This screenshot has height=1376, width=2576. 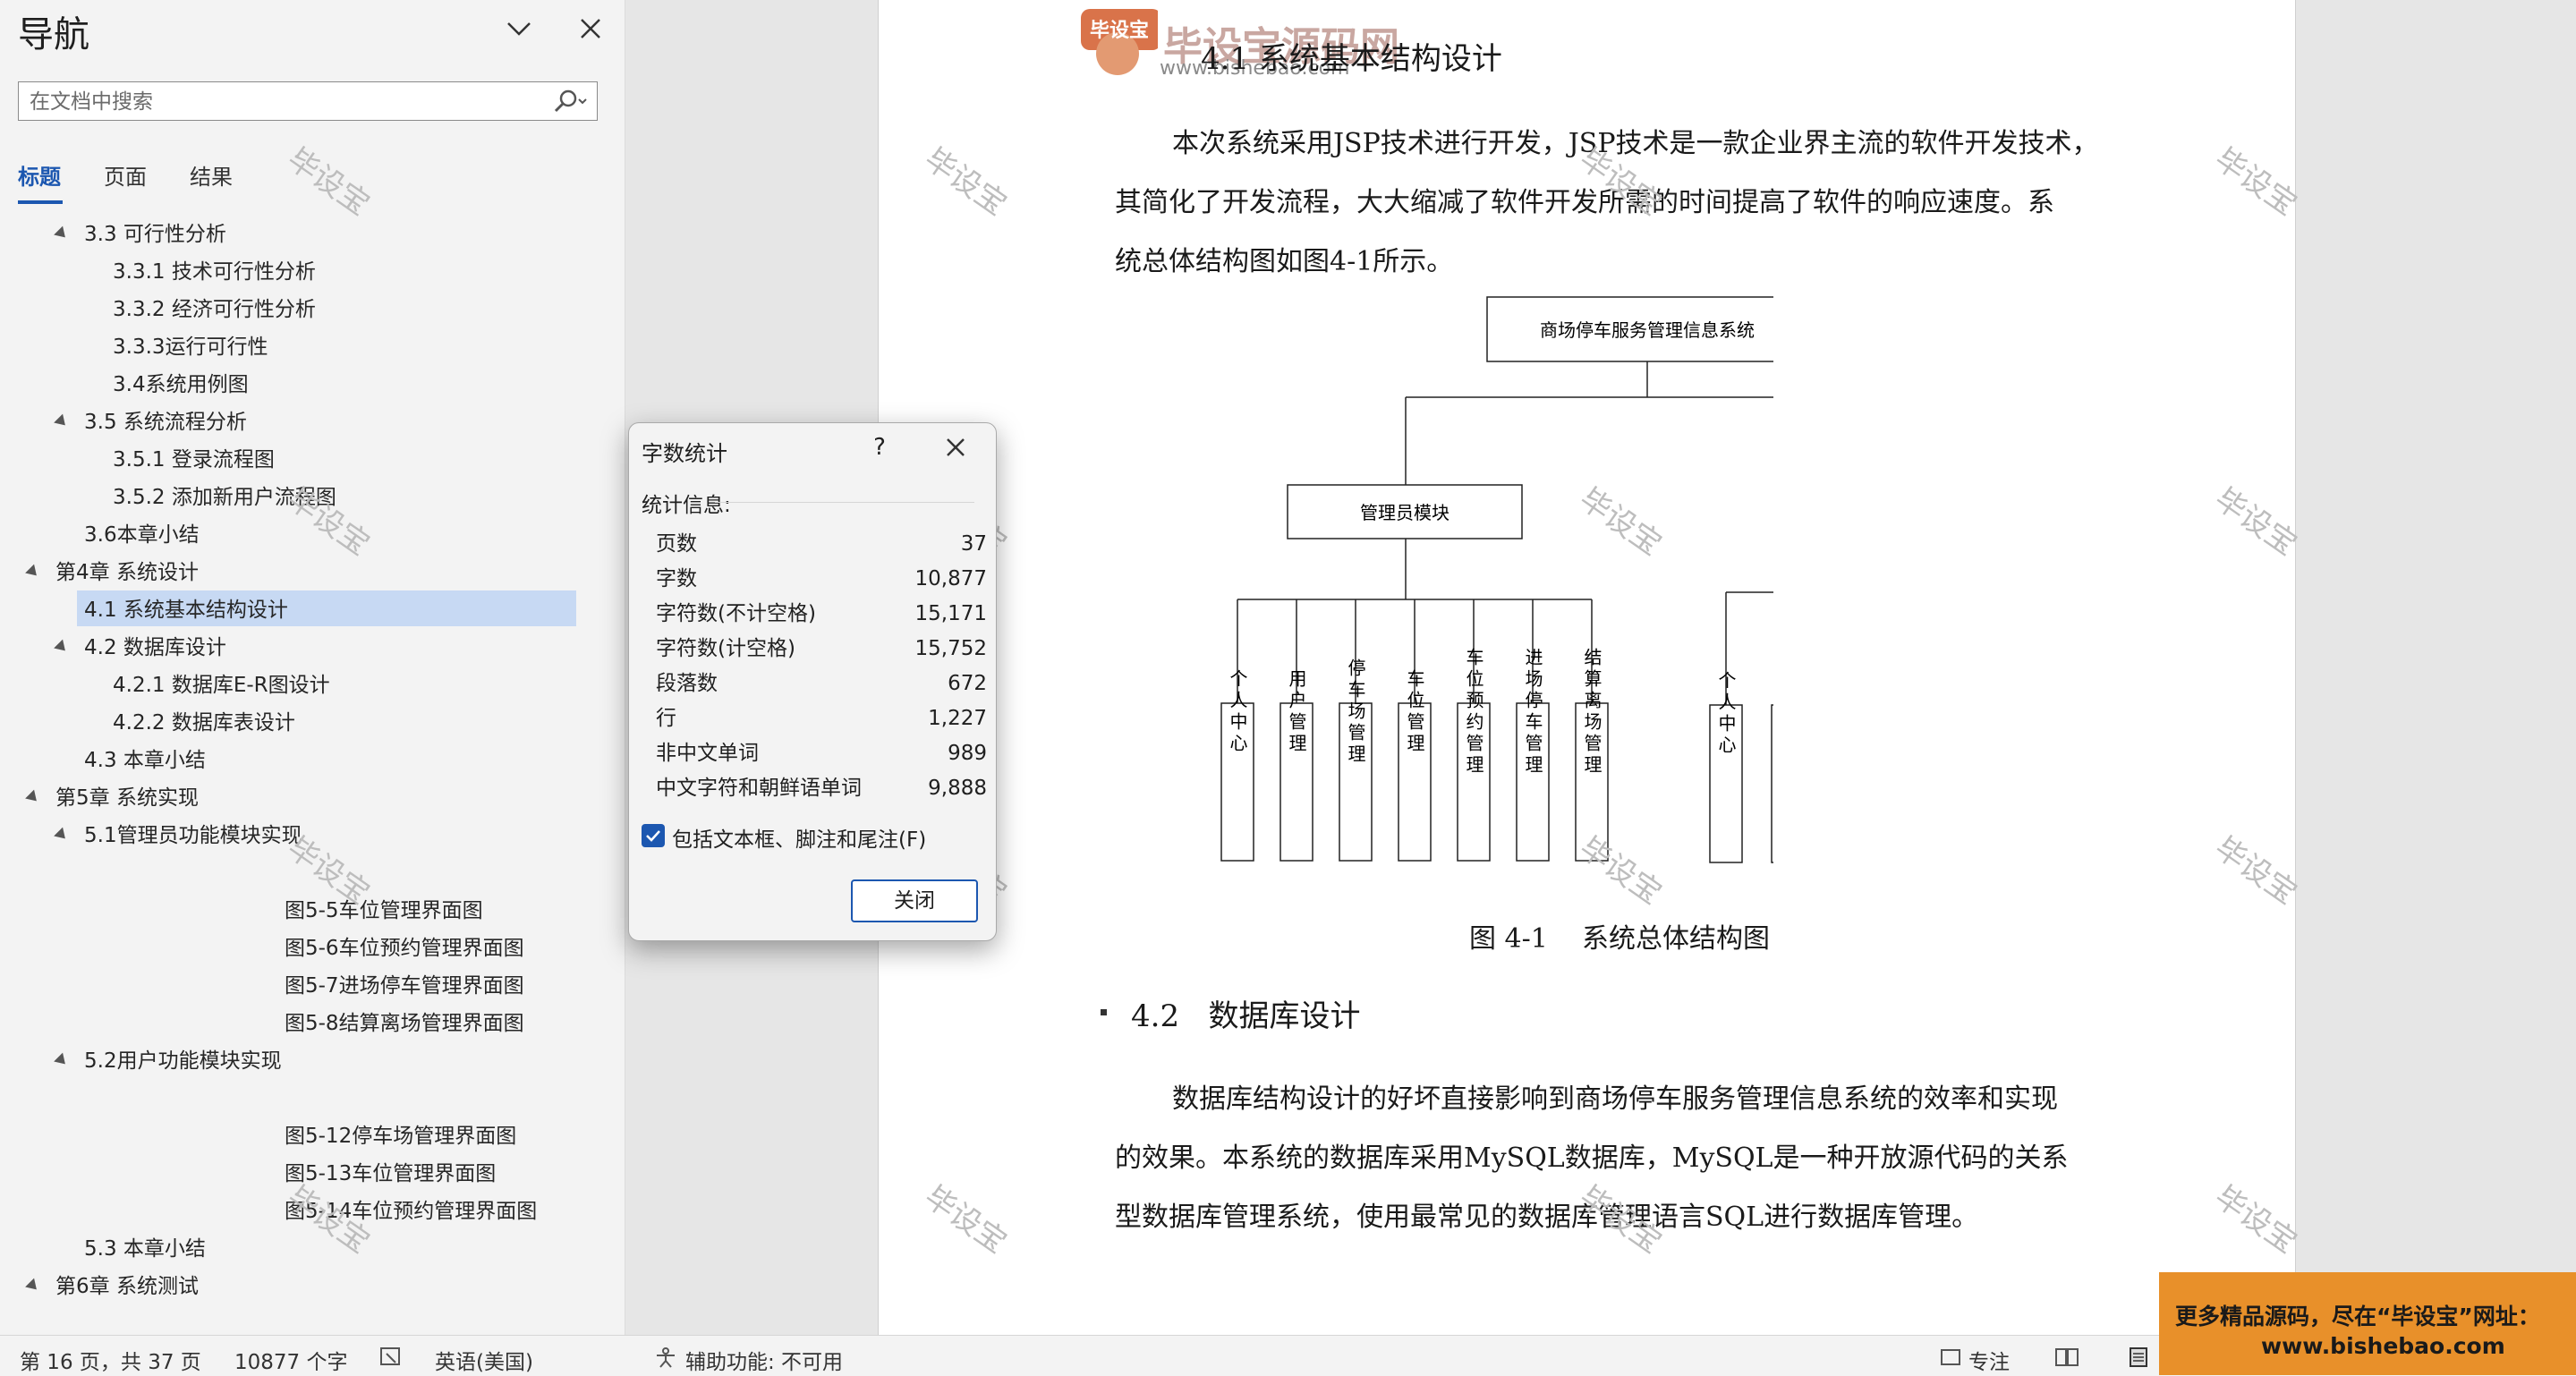 I want to click on nav-item-label: 3.5.1 登录流程图, so click(x=194, y=459).